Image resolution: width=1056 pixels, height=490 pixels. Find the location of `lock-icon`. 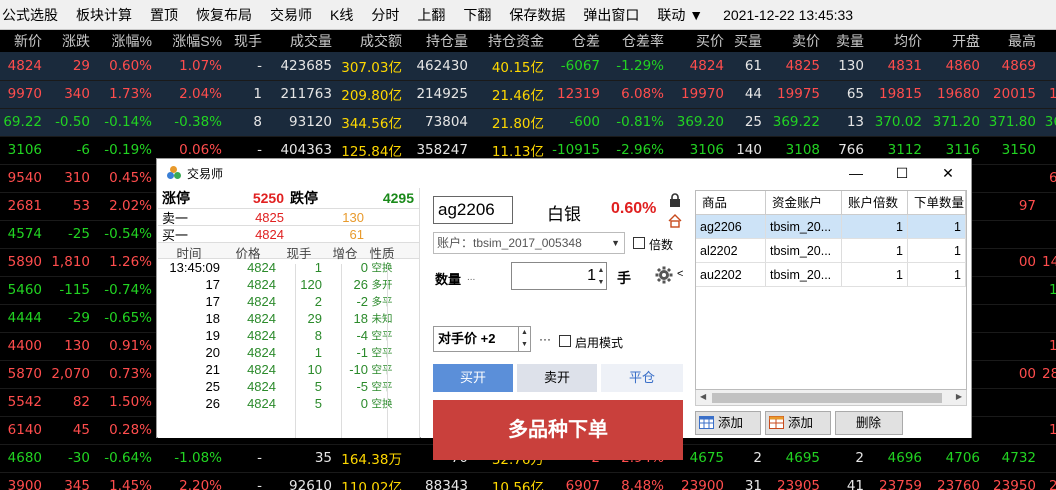

lock-icon is located at coordinates (675, 200).